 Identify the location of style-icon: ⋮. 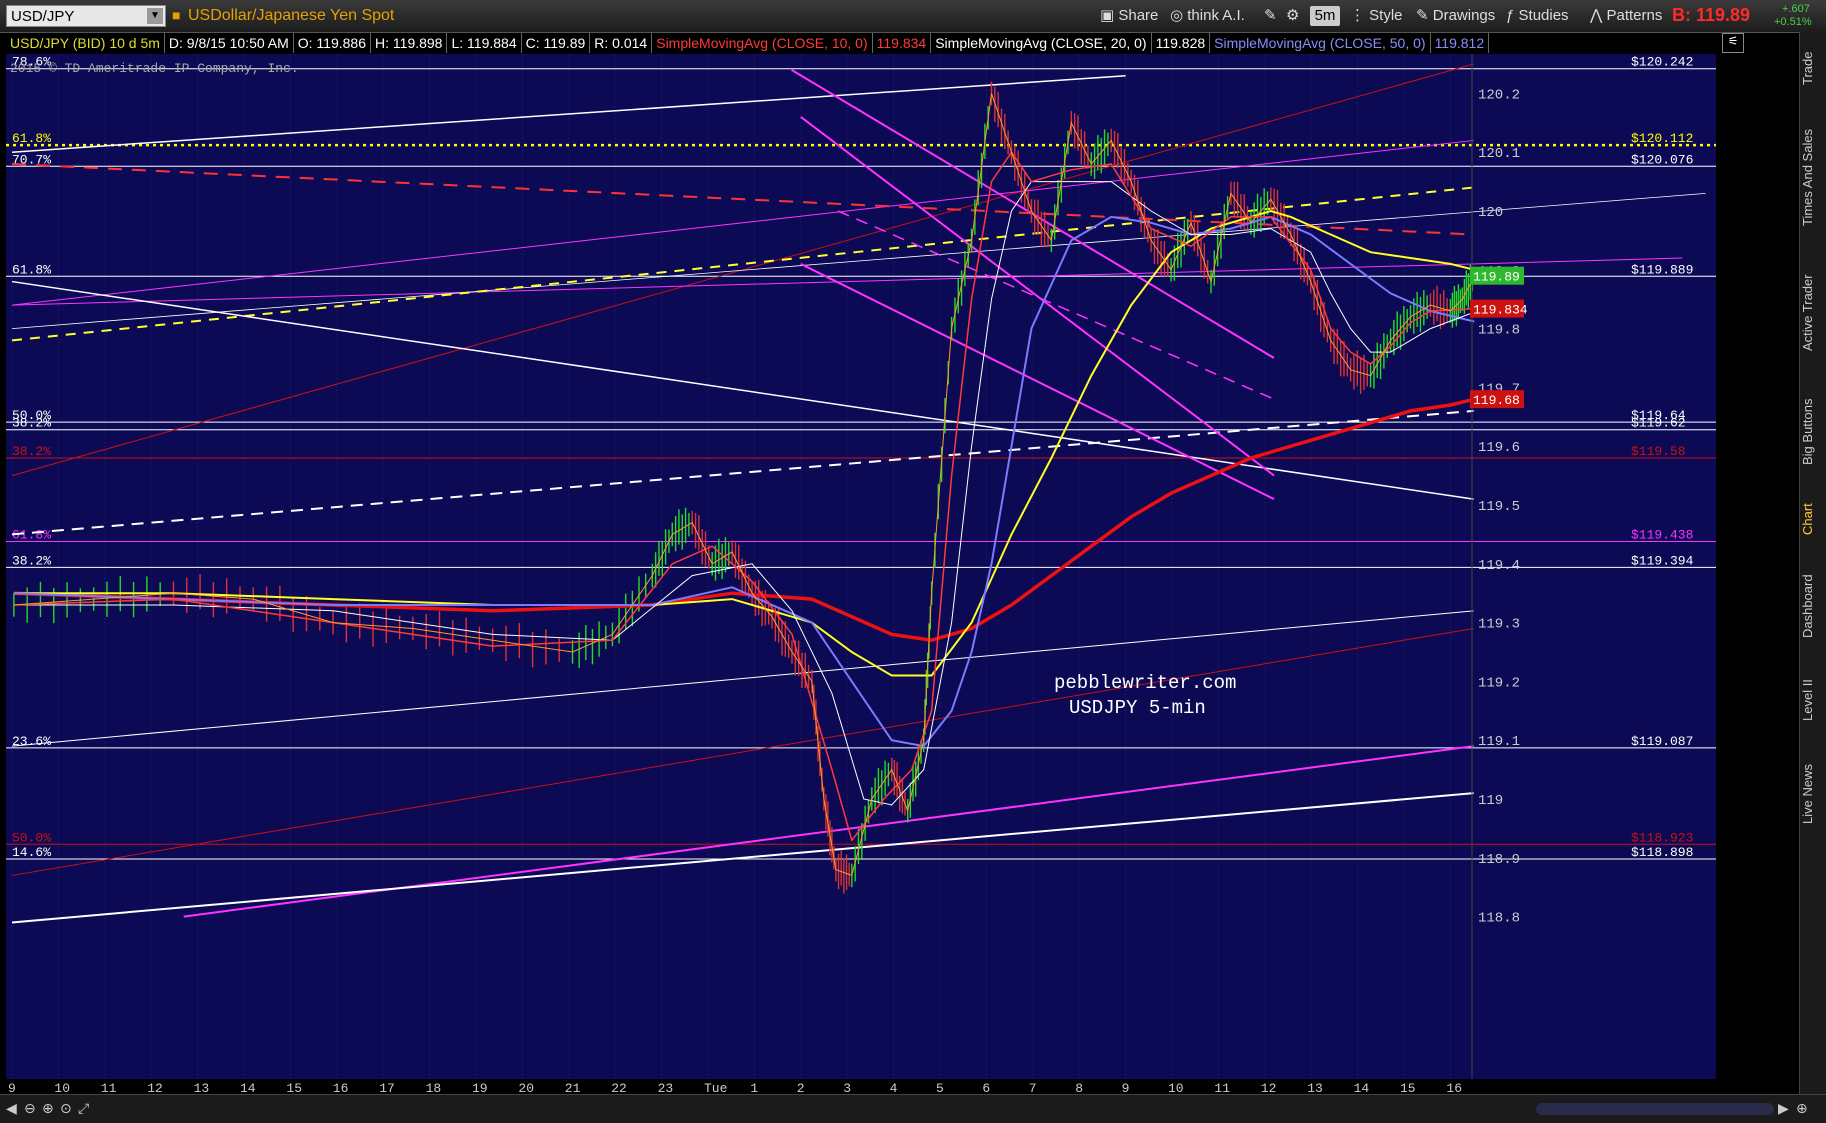
(1360, 15).